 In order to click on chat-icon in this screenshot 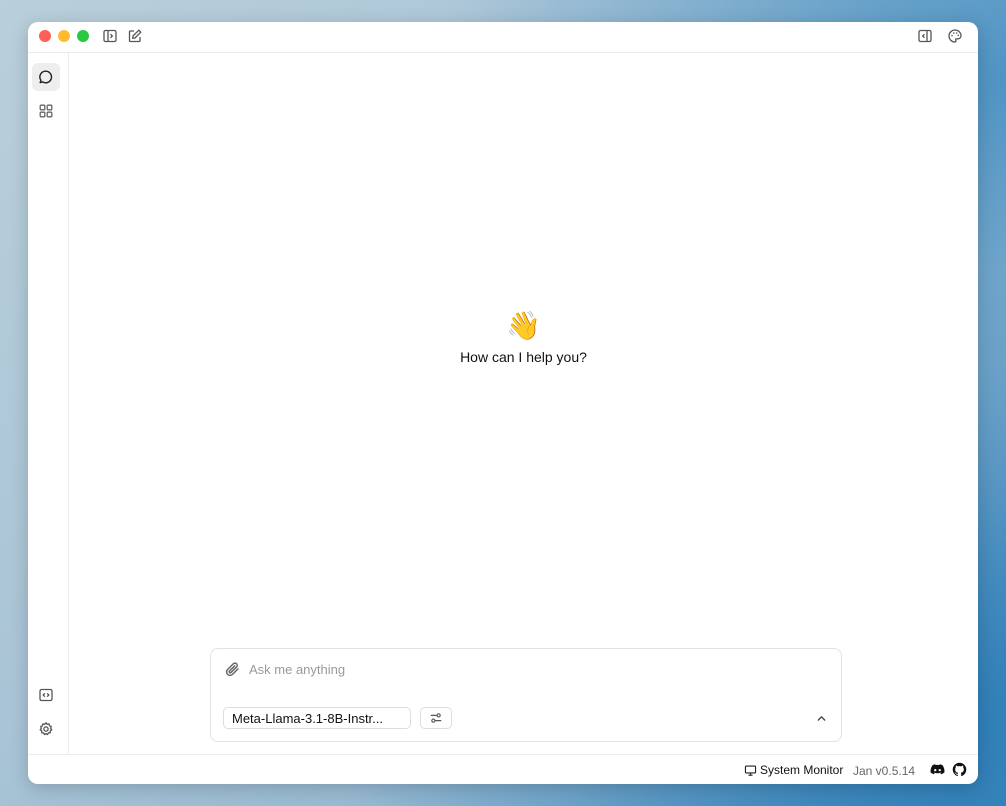, I will do `click(46, 77)`.